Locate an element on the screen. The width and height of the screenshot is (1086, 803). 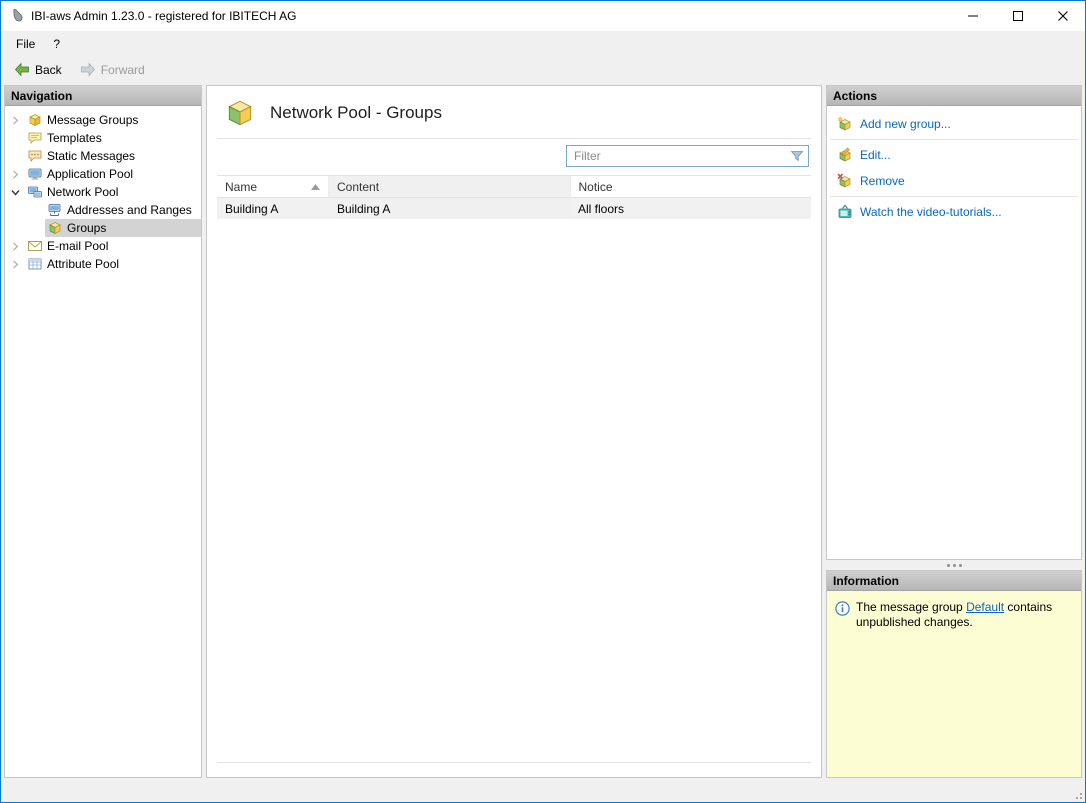
sidebar-item-groups: Groups is located at coordinates (103, 228).